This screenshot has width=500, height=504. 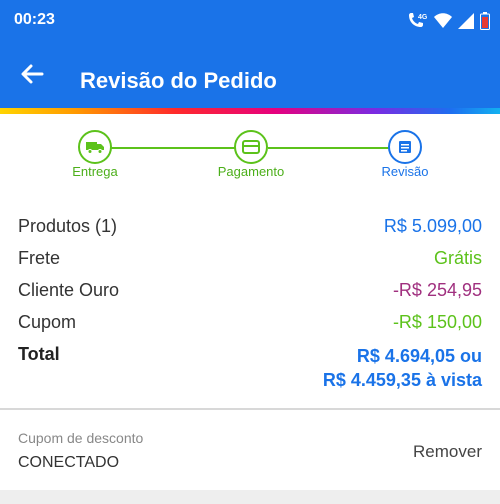 I want to click on summary-row-coupon: Cupom -R$ 150,00, so click(x=250, y=324).